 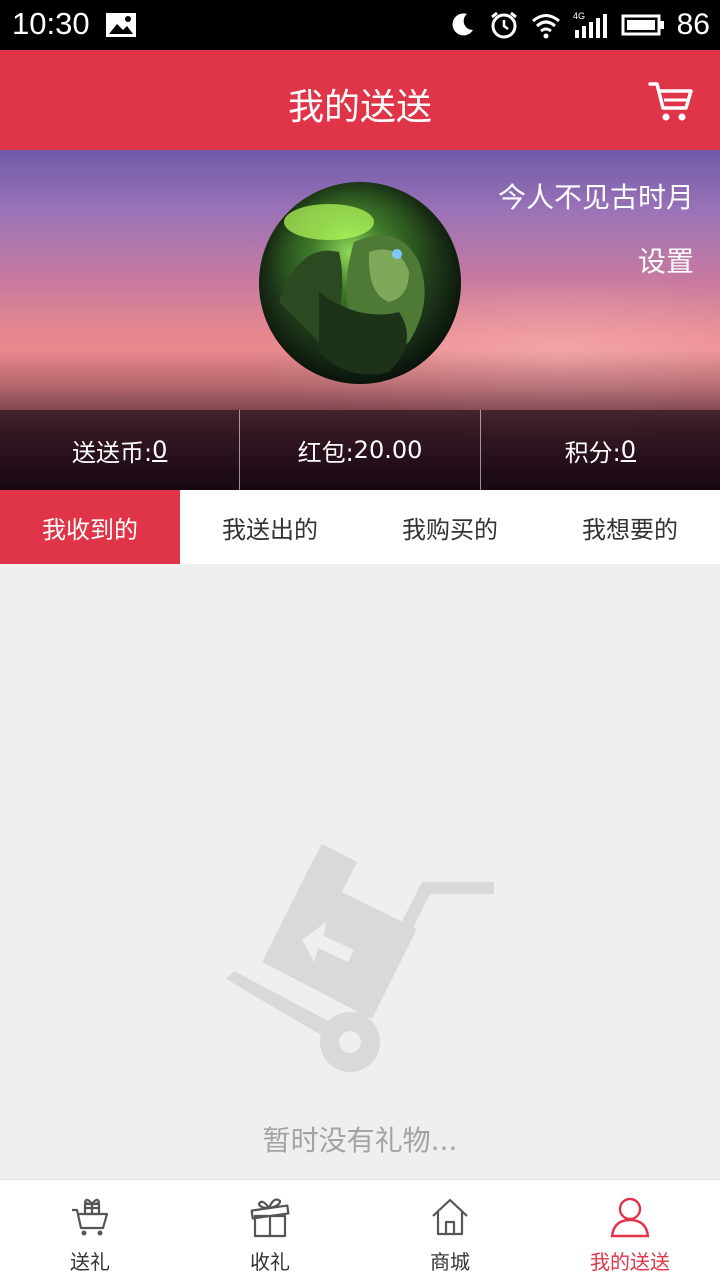 What do you see at coordinates (450, 1262) in the screenshot?
I see `nav-mall-label: 商城` at bounding box center [450, 1262].